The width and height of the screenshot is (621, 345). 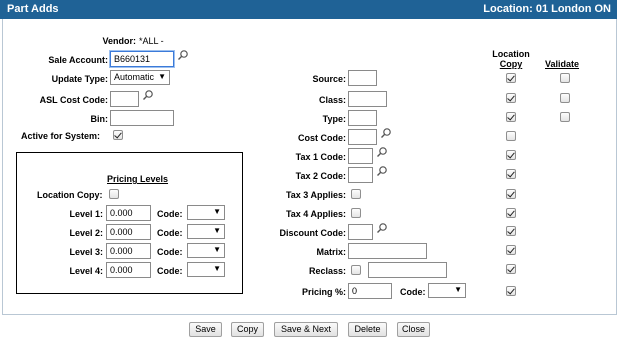 I want to click on reclass-checkbox, so click(x=356, y=270).